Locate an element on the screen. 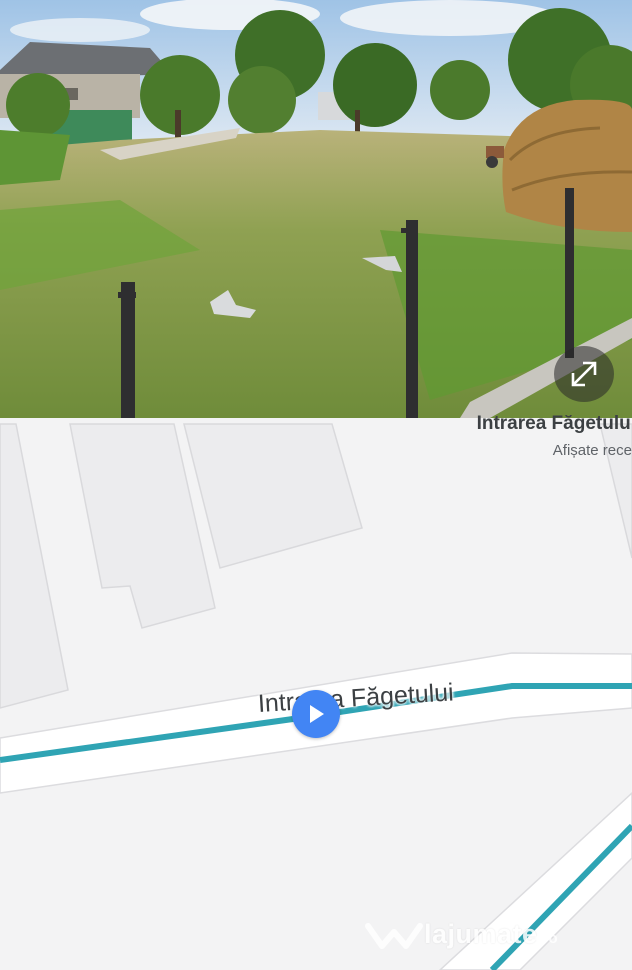 The height and width of the screenshot is (970, 632). location-subtitle: Afișate rece is located at coordinates (592, 450).